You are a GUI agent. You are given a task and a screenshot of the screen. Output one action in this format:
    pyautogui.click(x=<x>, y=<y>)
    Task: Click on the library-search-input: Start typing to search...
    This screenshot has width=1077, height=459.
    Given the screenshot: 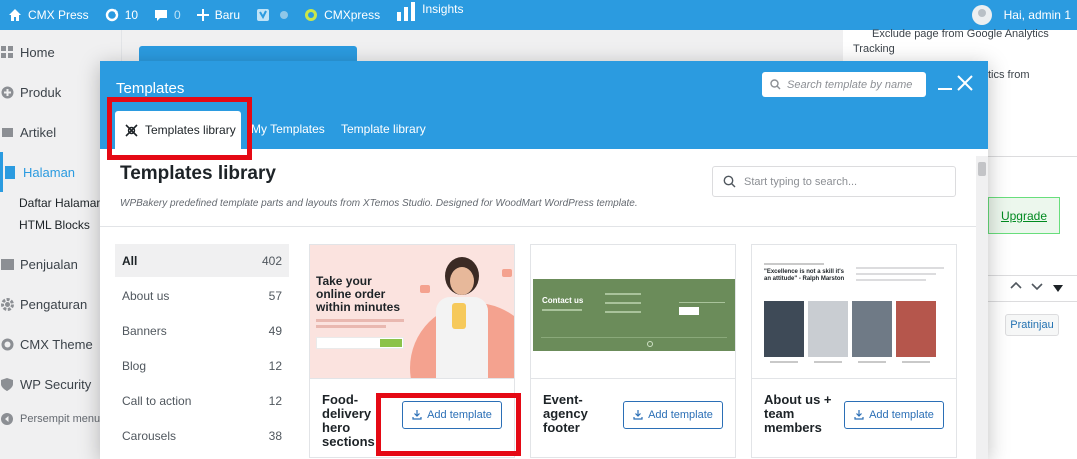 What is the action you would take?
    pyautogui.click(x=834, y=181)
    